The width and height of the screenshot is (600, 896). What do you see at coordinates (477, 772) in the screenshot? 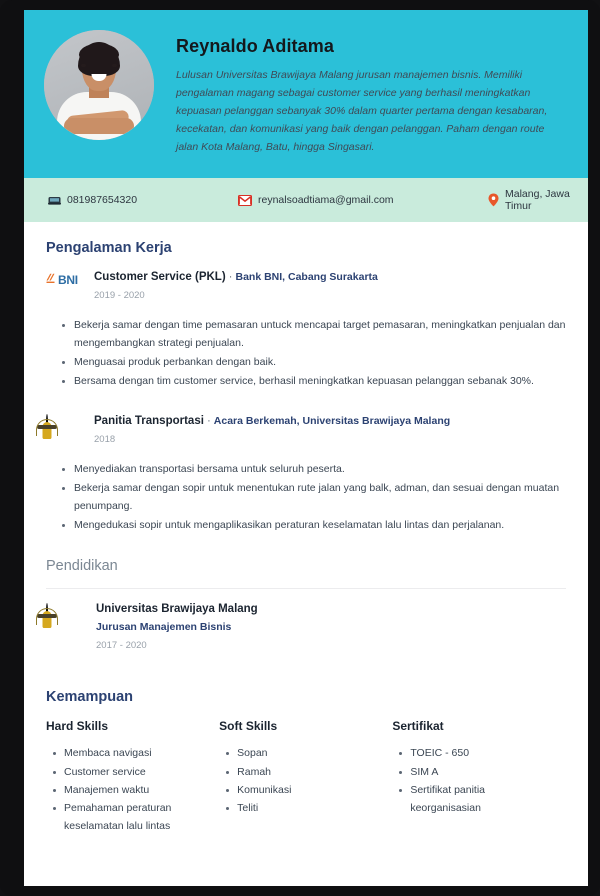
I see `list-item: SIM A` at bounding box center [477, 772].